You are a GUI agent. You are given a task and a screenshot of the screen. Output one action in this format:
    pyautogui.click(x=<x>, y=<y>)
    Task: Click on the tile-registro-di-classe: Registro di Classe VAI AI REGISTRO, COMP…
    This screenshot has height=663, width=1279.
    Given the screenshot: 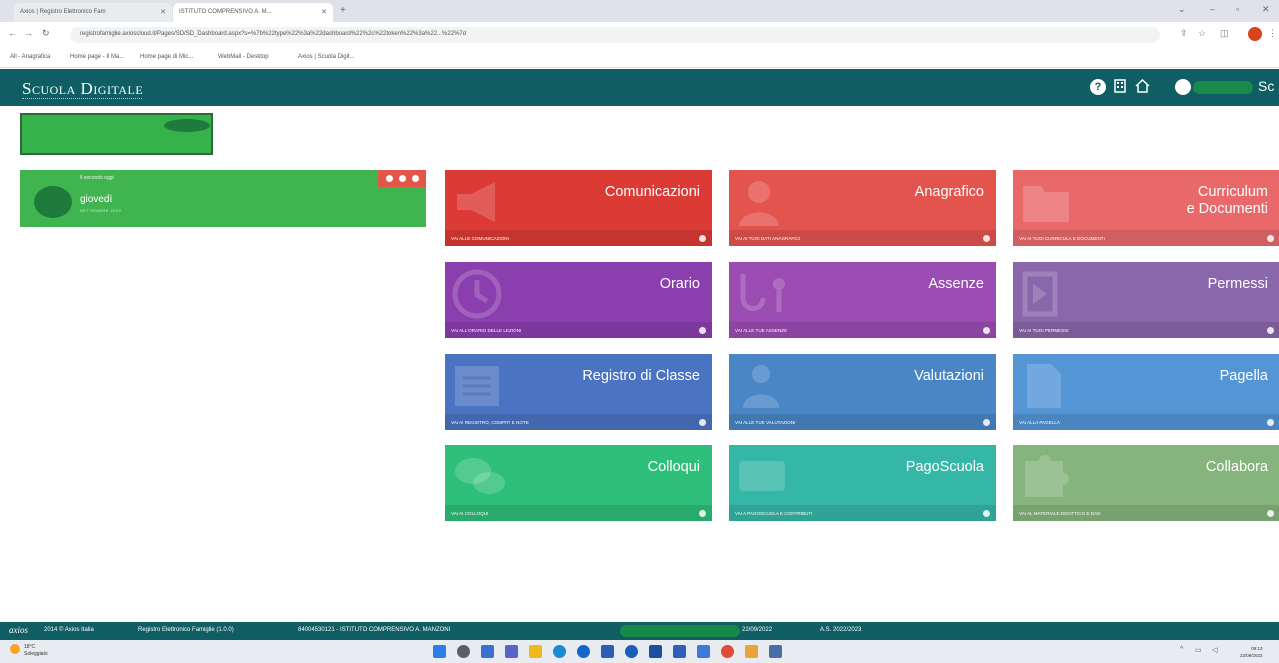 What is the action you would take?
    pyautogui.click(x=578, y=392)
    